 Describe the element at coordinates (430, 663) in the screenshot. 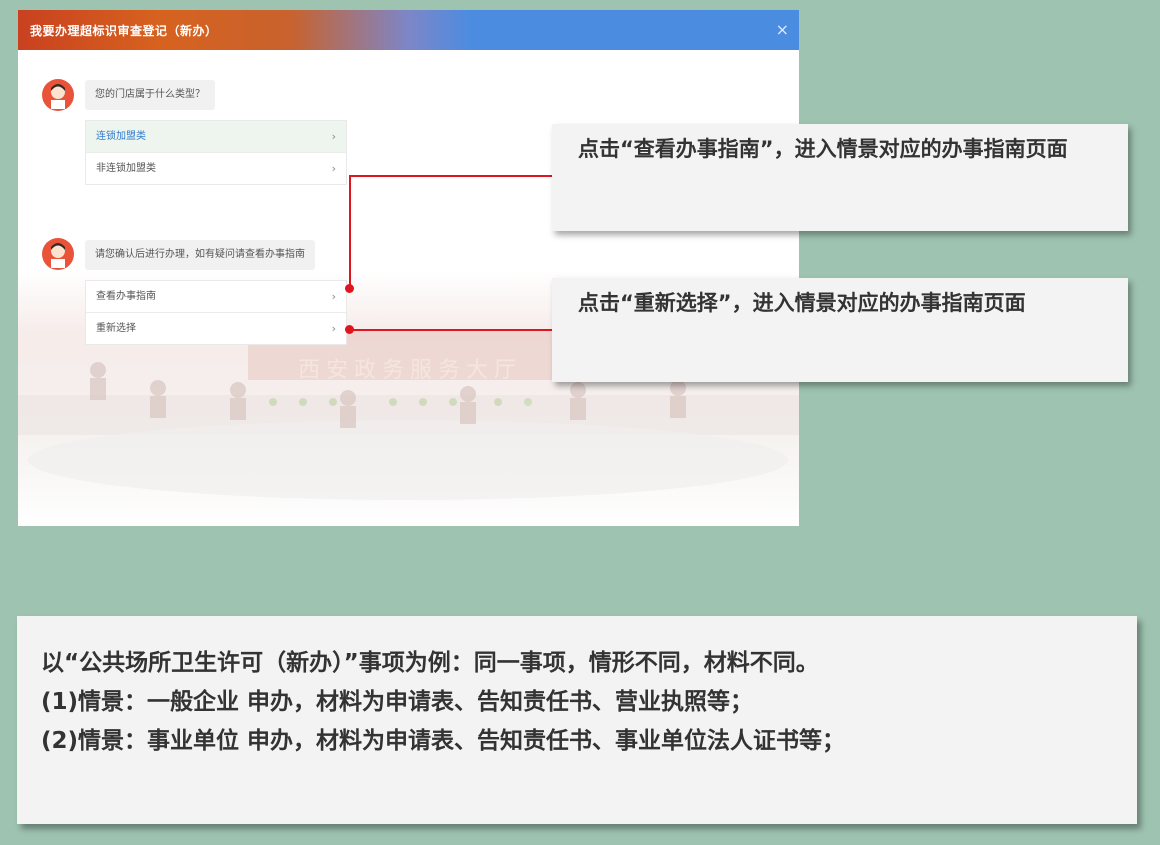

I see `info-line-intro: 以“公共场所卫生许可（新办）”事项为例：同一事项，情形不同，材料不同。` at that location.